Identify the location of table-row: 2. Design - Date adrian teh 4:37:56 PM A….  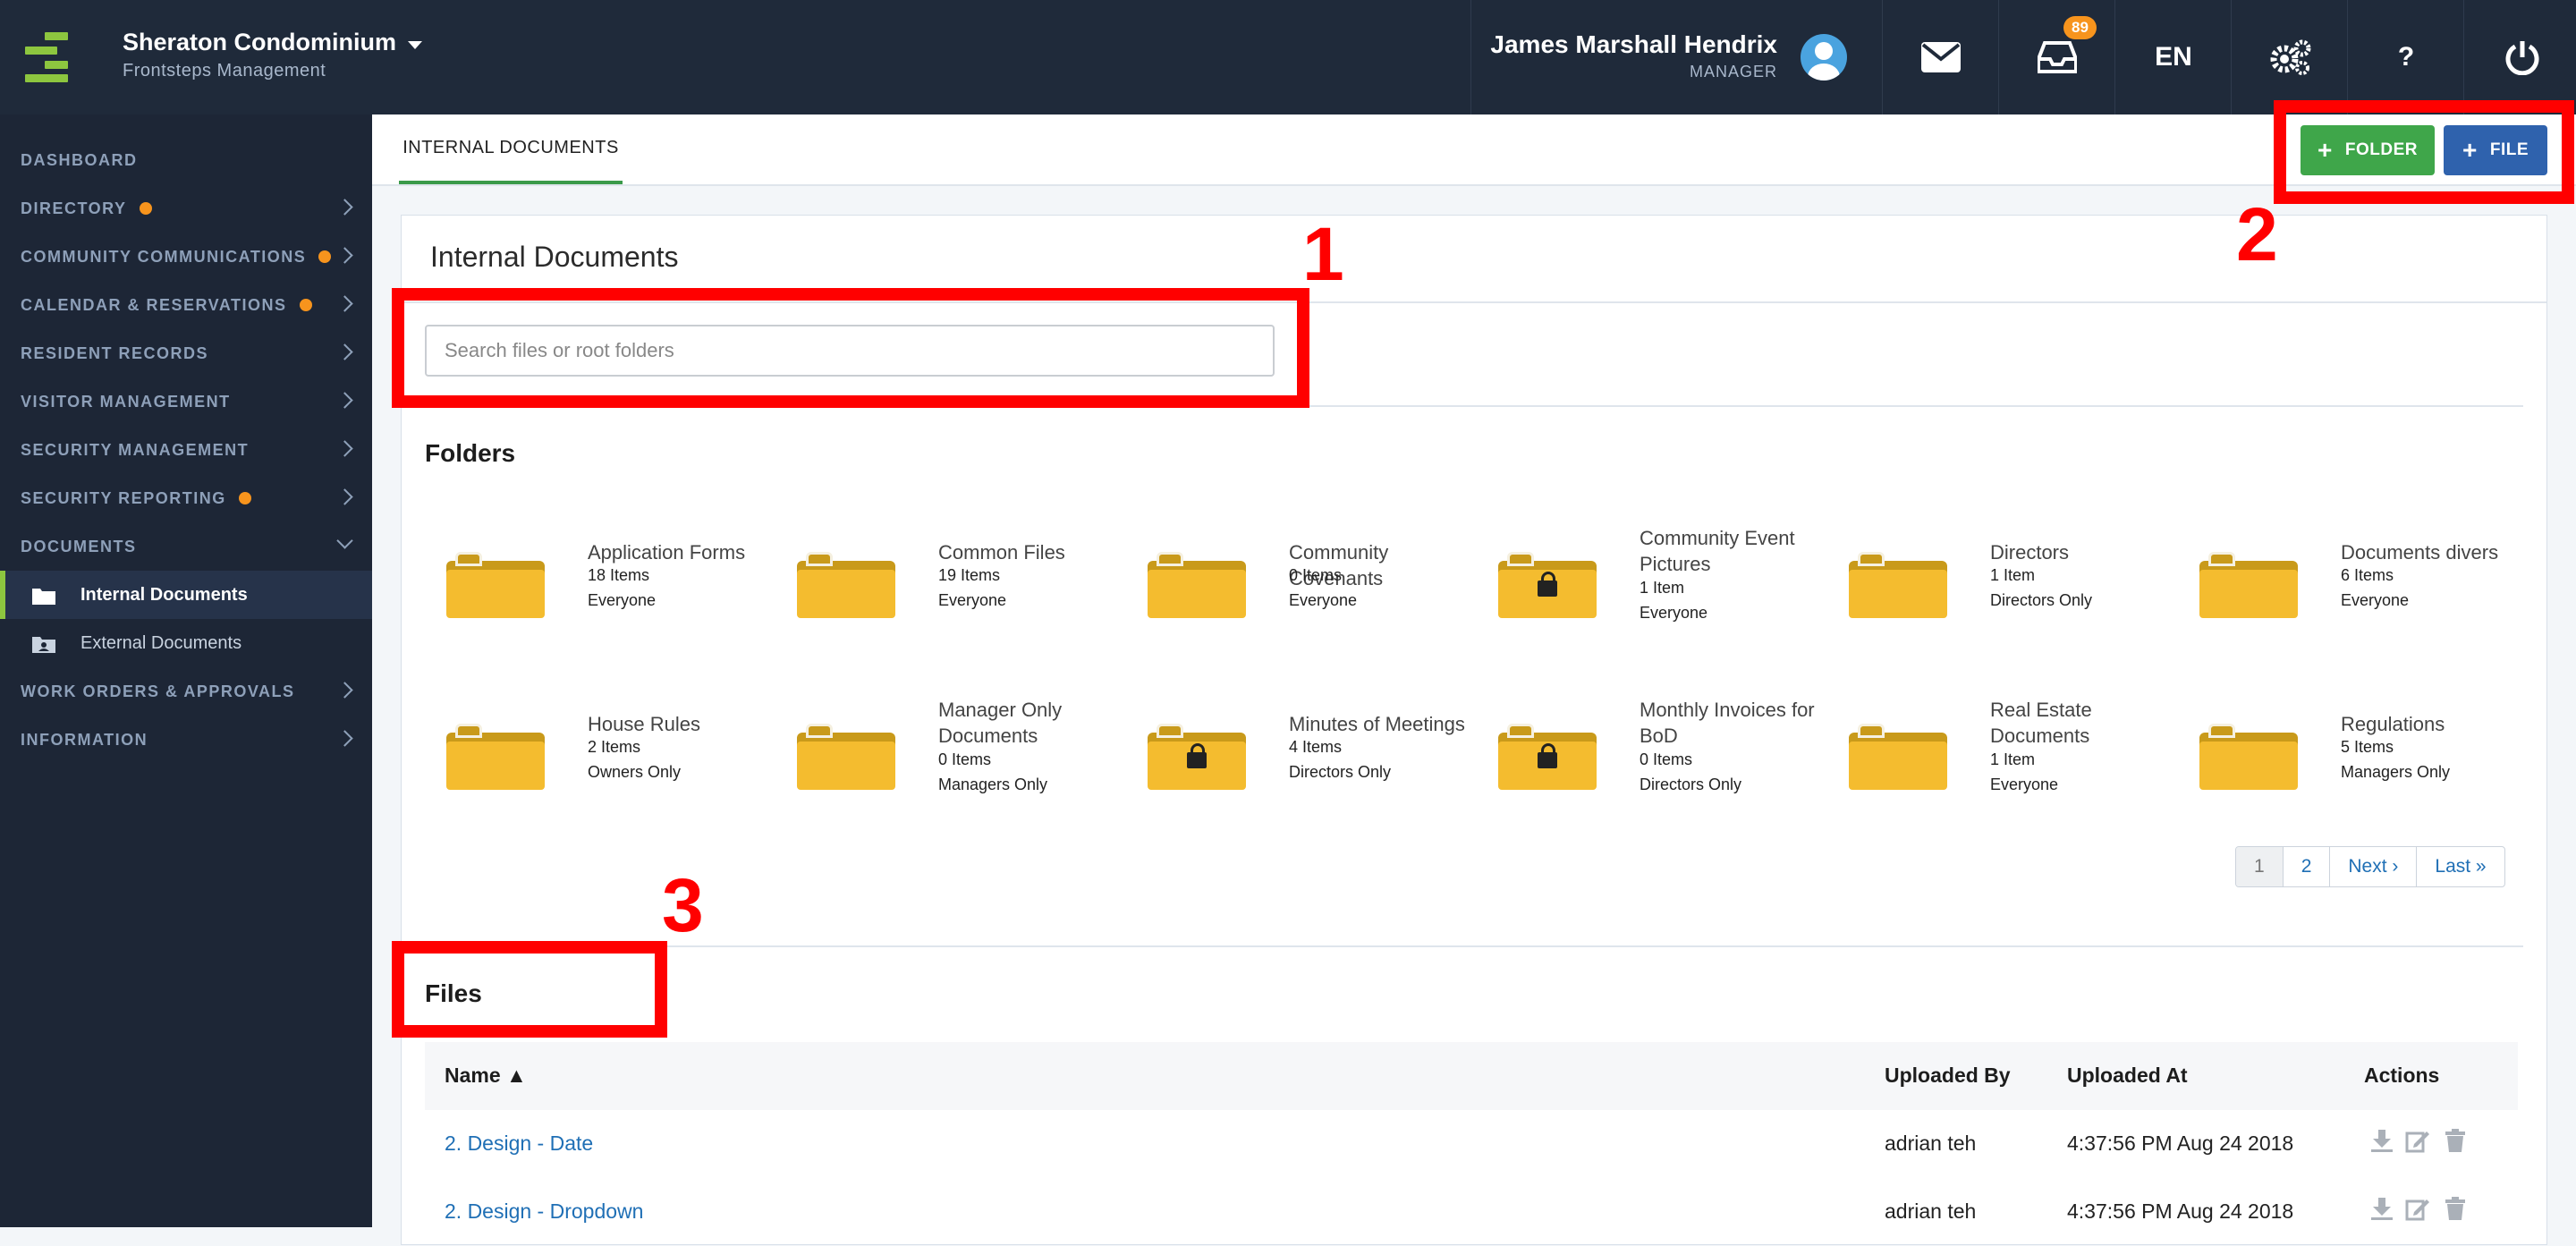
(1471, 1144).